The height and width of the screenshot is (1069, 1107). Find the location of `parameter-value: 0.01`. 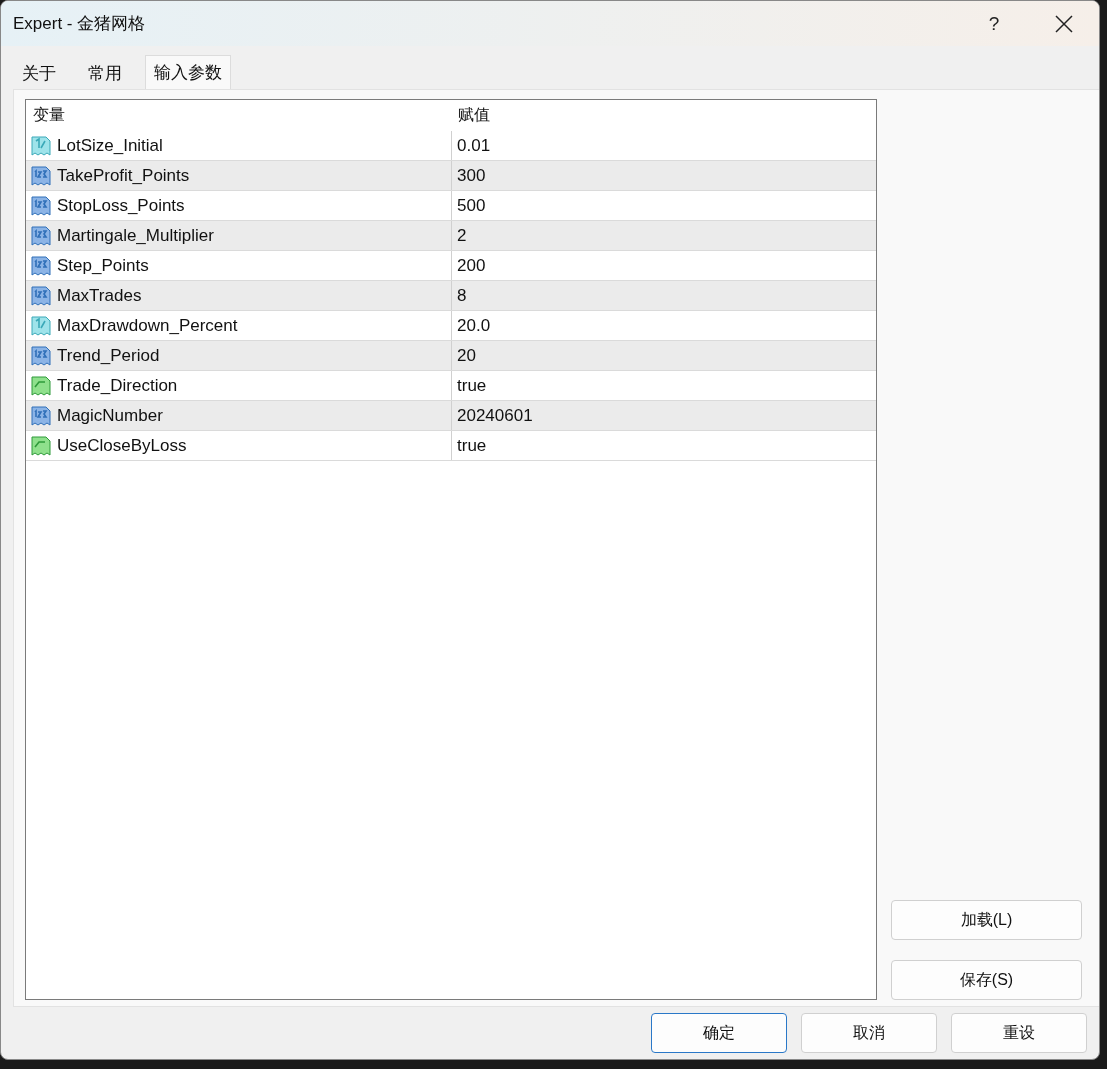

parameter-value: 0.01 is located at coordinates (474, 145).